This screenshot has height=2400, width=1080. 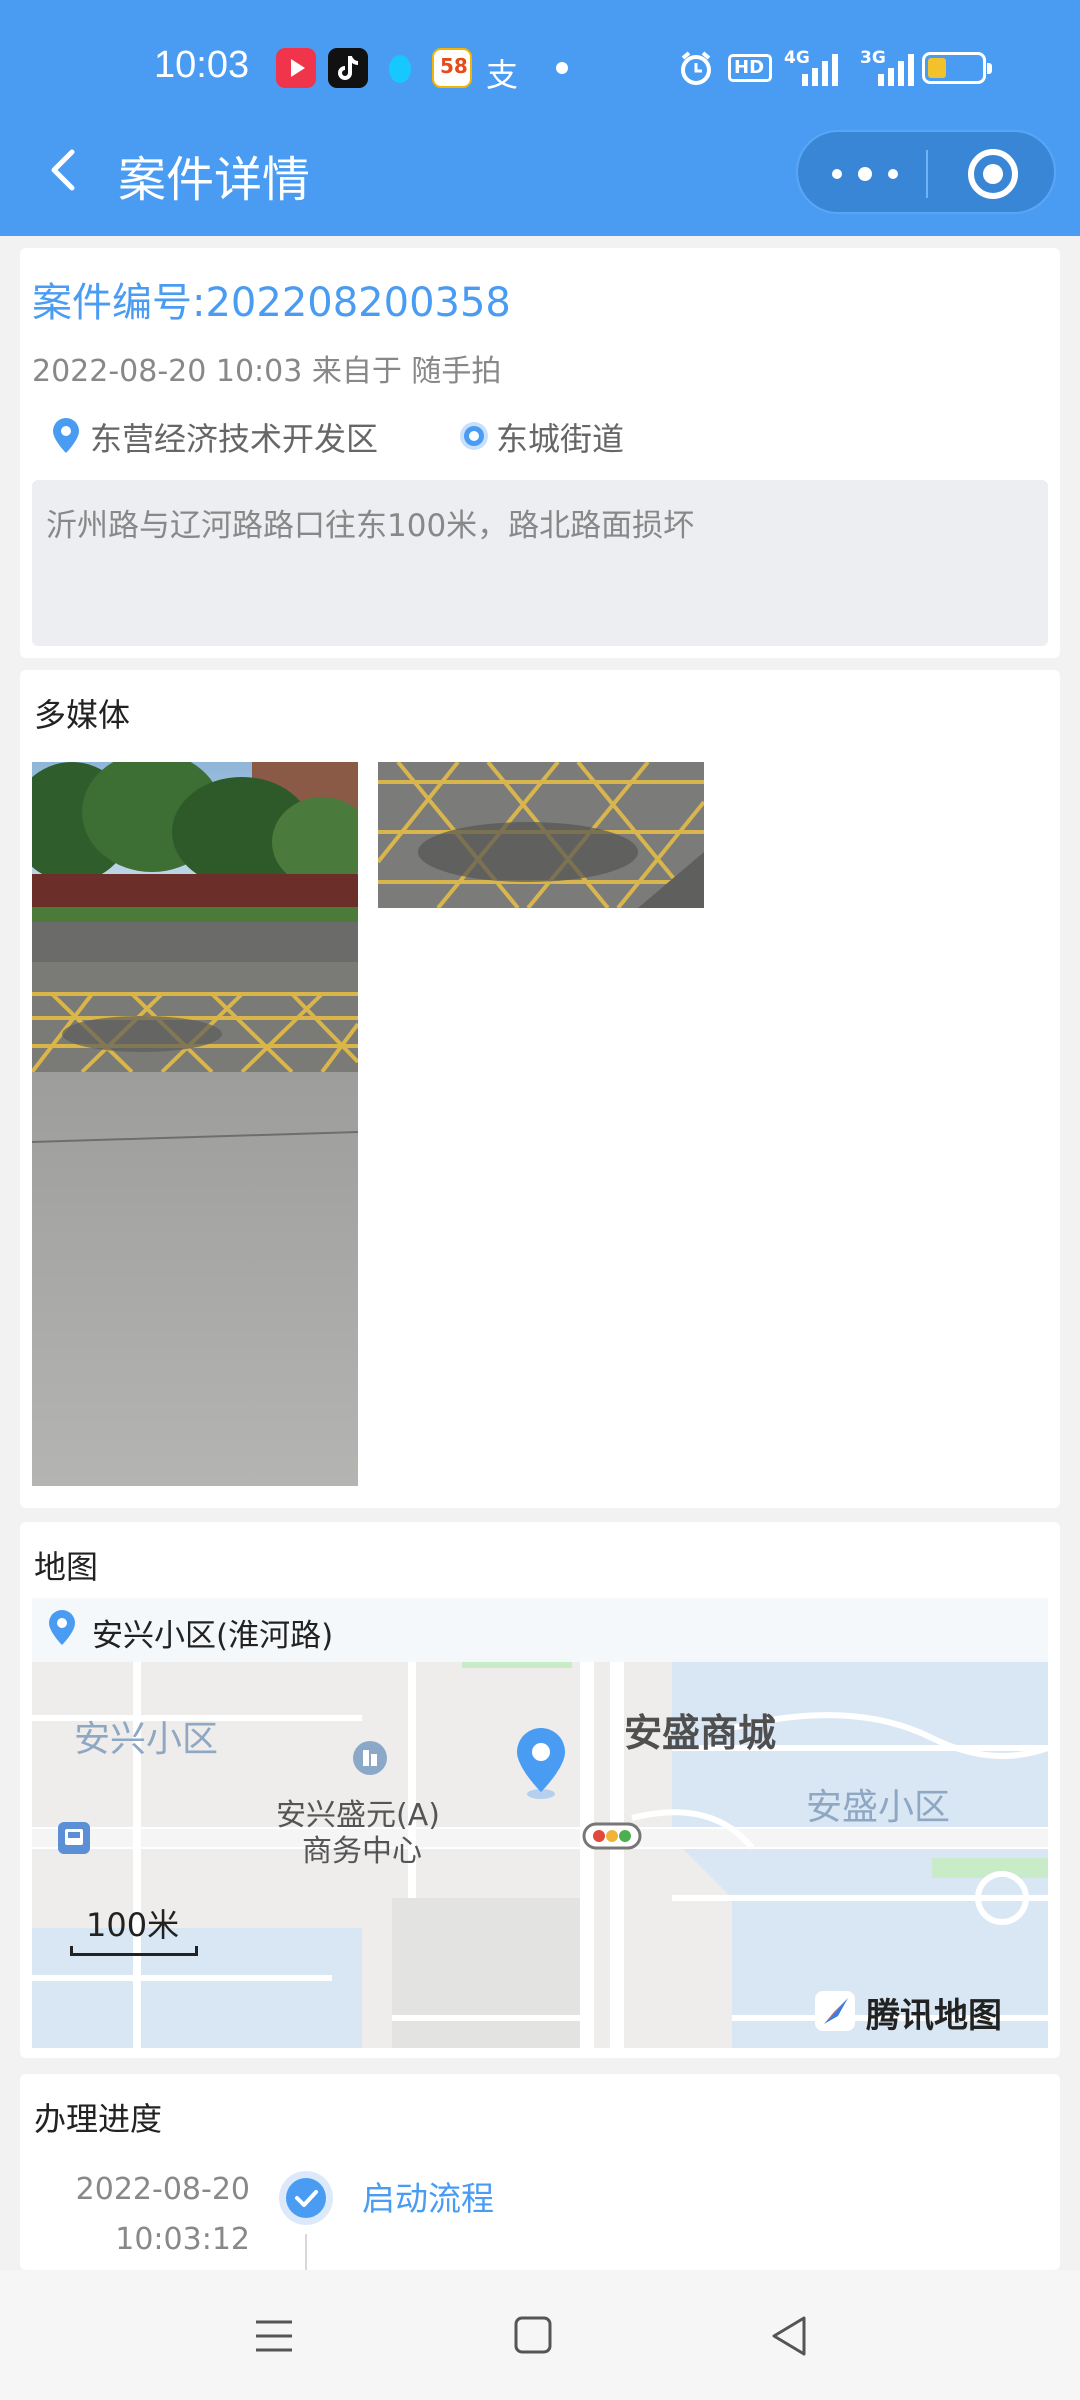 What do you see at coordinates (957, 68) in the screenshot?
I see `battery-icon` at bounding box center [957, 68].